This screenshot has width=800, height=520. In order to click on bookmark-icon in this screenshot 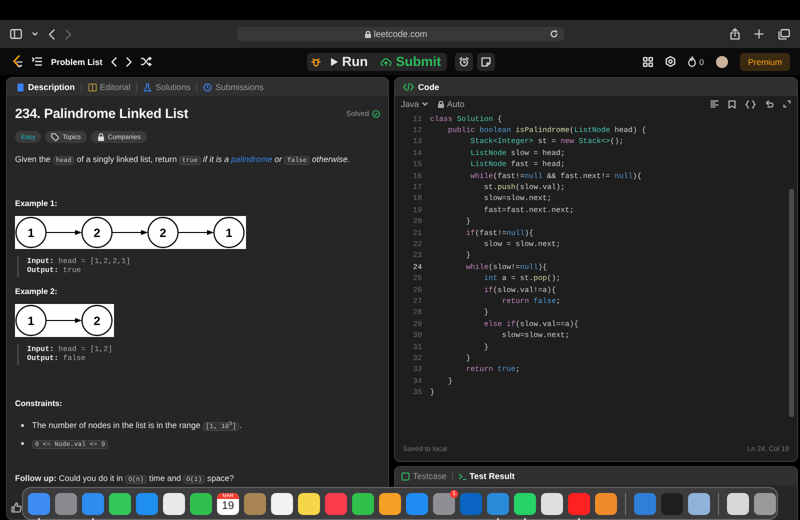, I will do `click(732, 104)`.